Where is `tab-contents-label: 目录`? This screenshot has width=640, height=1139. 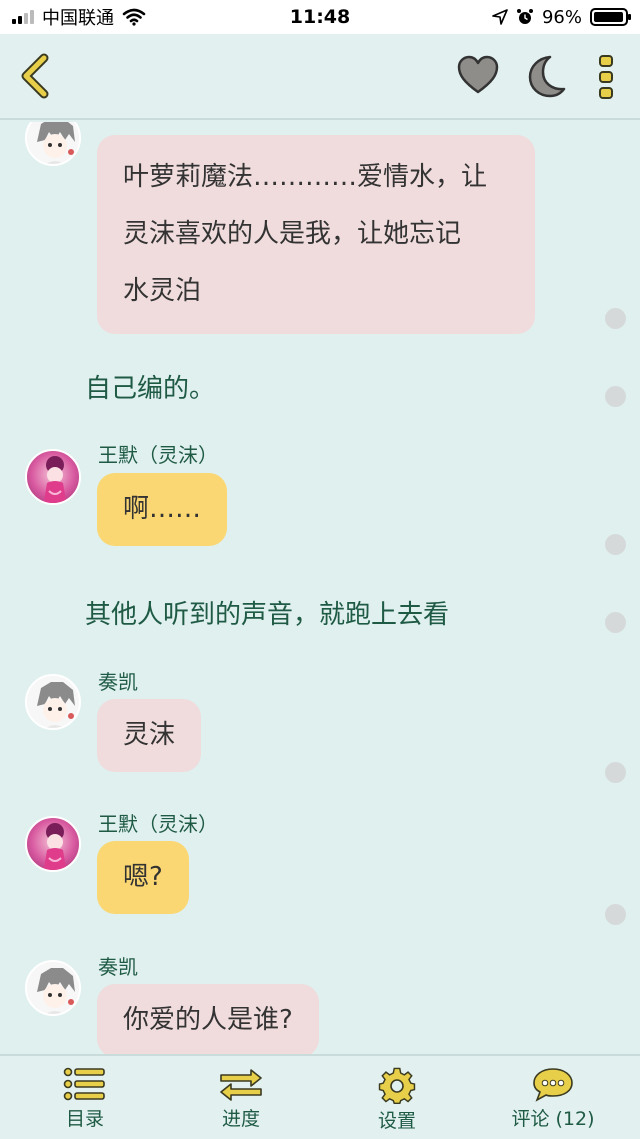 tab-contents-label: 目录 is located at coordinates (84, 1119).